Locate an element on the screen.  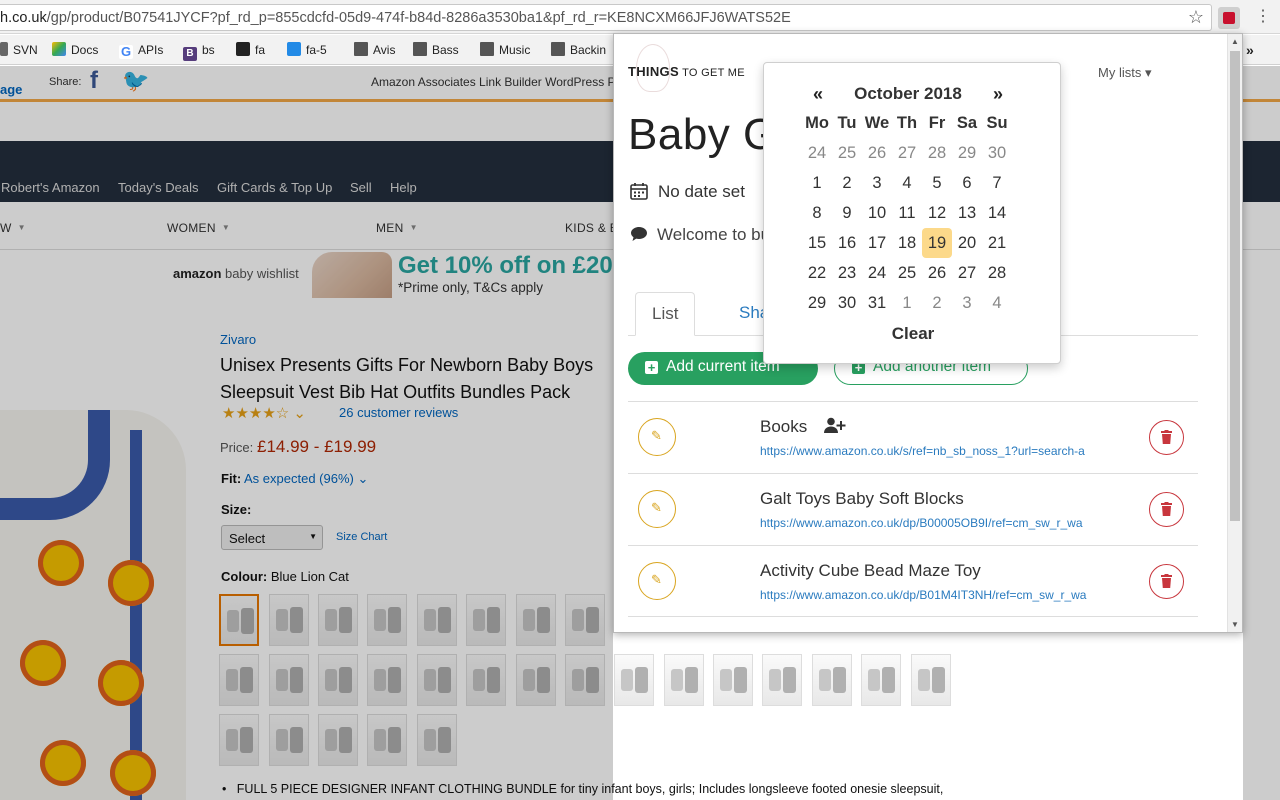
bookmark-music: Music is located at coordinates (505, 50).